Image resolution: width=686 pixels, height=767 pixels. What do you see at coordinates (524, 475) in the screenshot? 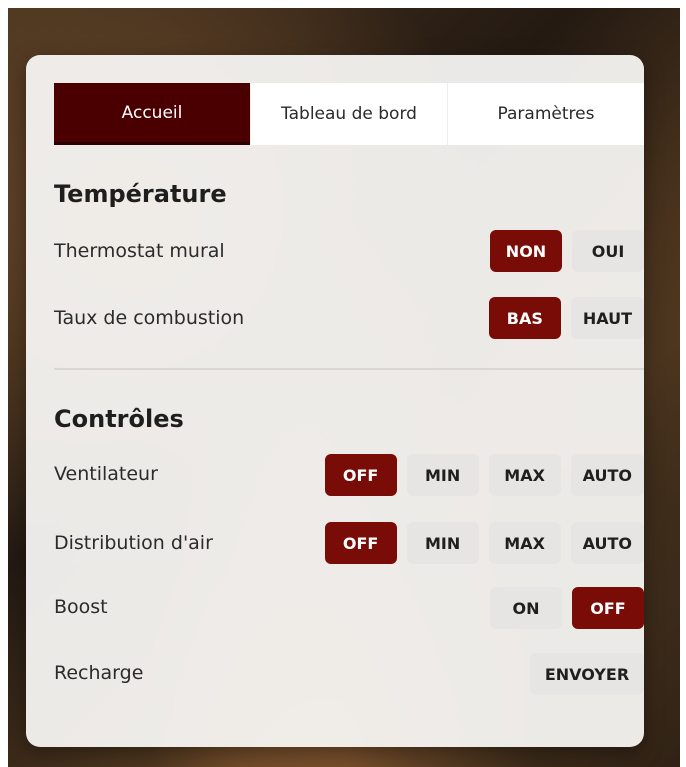
I see `ventilateur-max-button: MAX` at bounding box center [524, 475].